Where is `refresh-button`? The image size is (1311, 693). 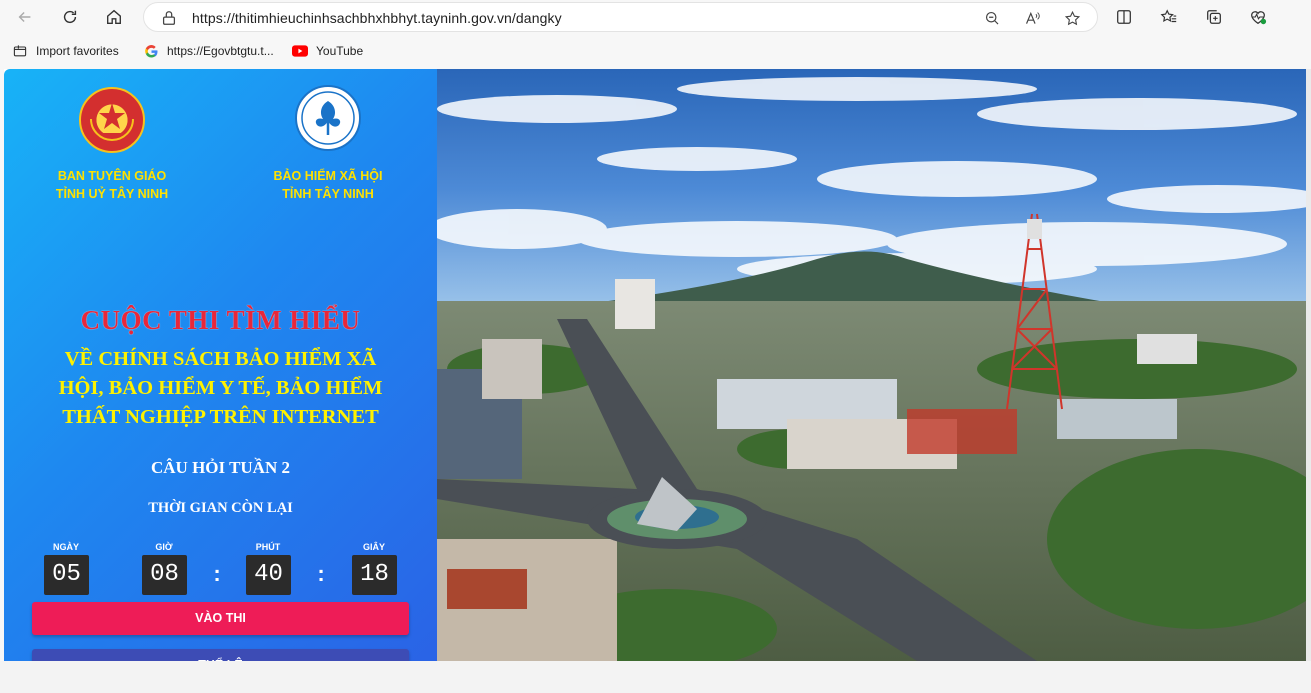 refresh-button is located at coordinates (70, 17).